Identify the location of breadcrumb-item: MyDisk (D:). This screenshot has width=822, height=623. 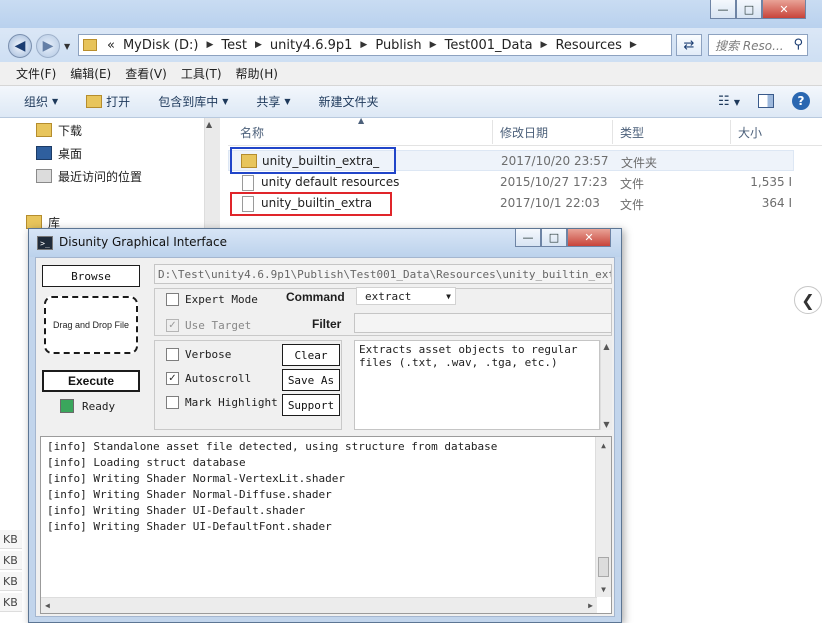
(161, 45).